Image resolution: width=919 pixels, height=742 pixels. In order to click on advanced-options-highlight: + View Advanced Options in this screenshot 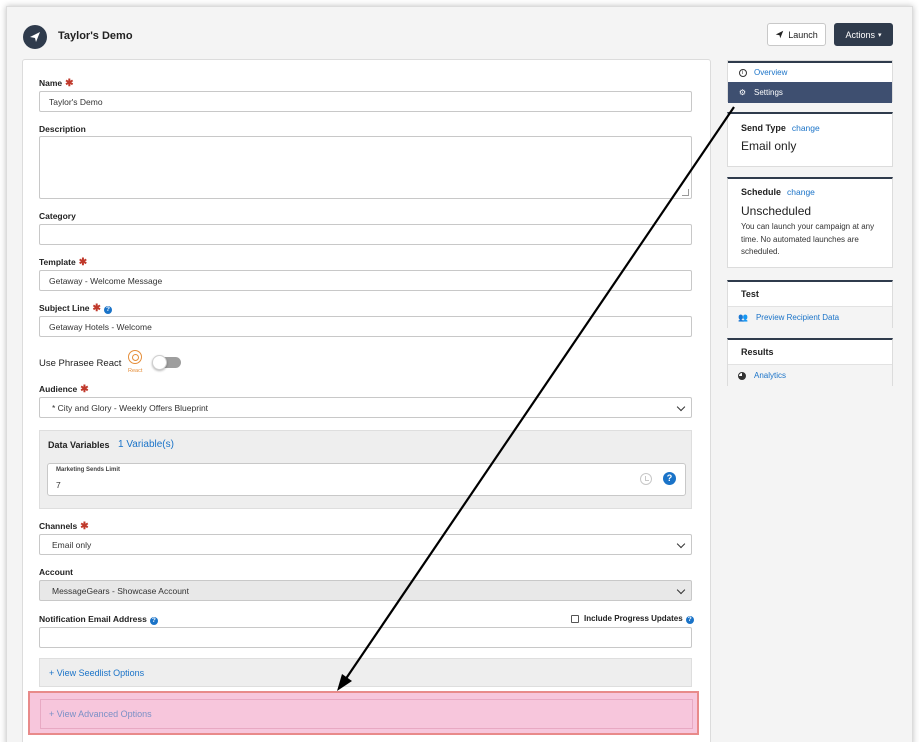, I will do `click(363, 713)`.